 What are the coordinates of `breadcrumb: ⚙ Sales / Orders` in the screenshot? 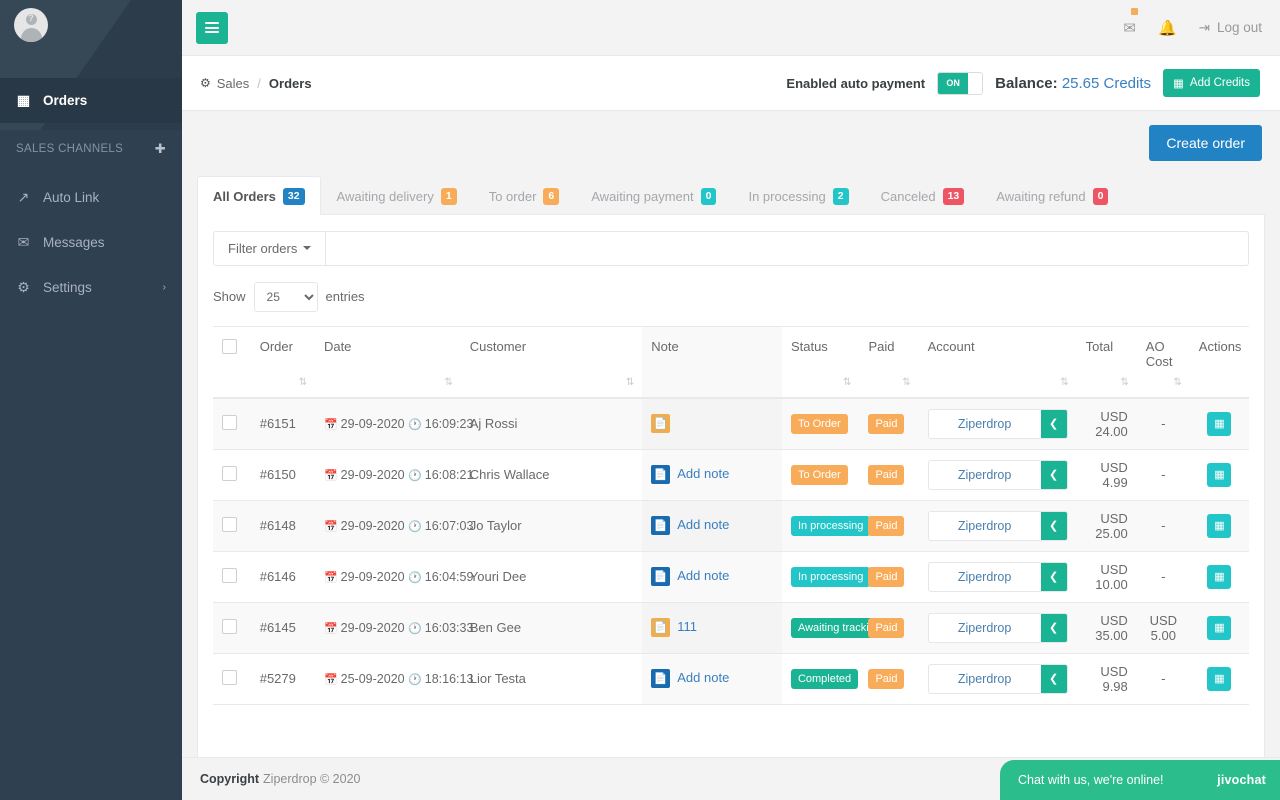 It's located at (256, 83).